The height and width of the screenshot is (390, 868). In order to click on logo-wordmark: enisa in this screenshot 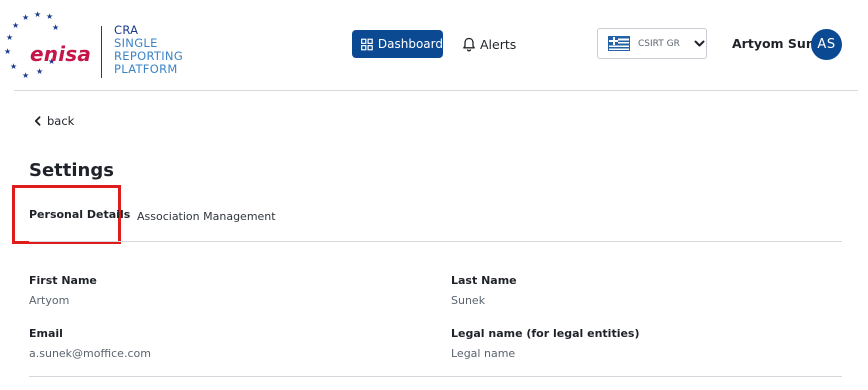, I will do `click(61, 54)`.